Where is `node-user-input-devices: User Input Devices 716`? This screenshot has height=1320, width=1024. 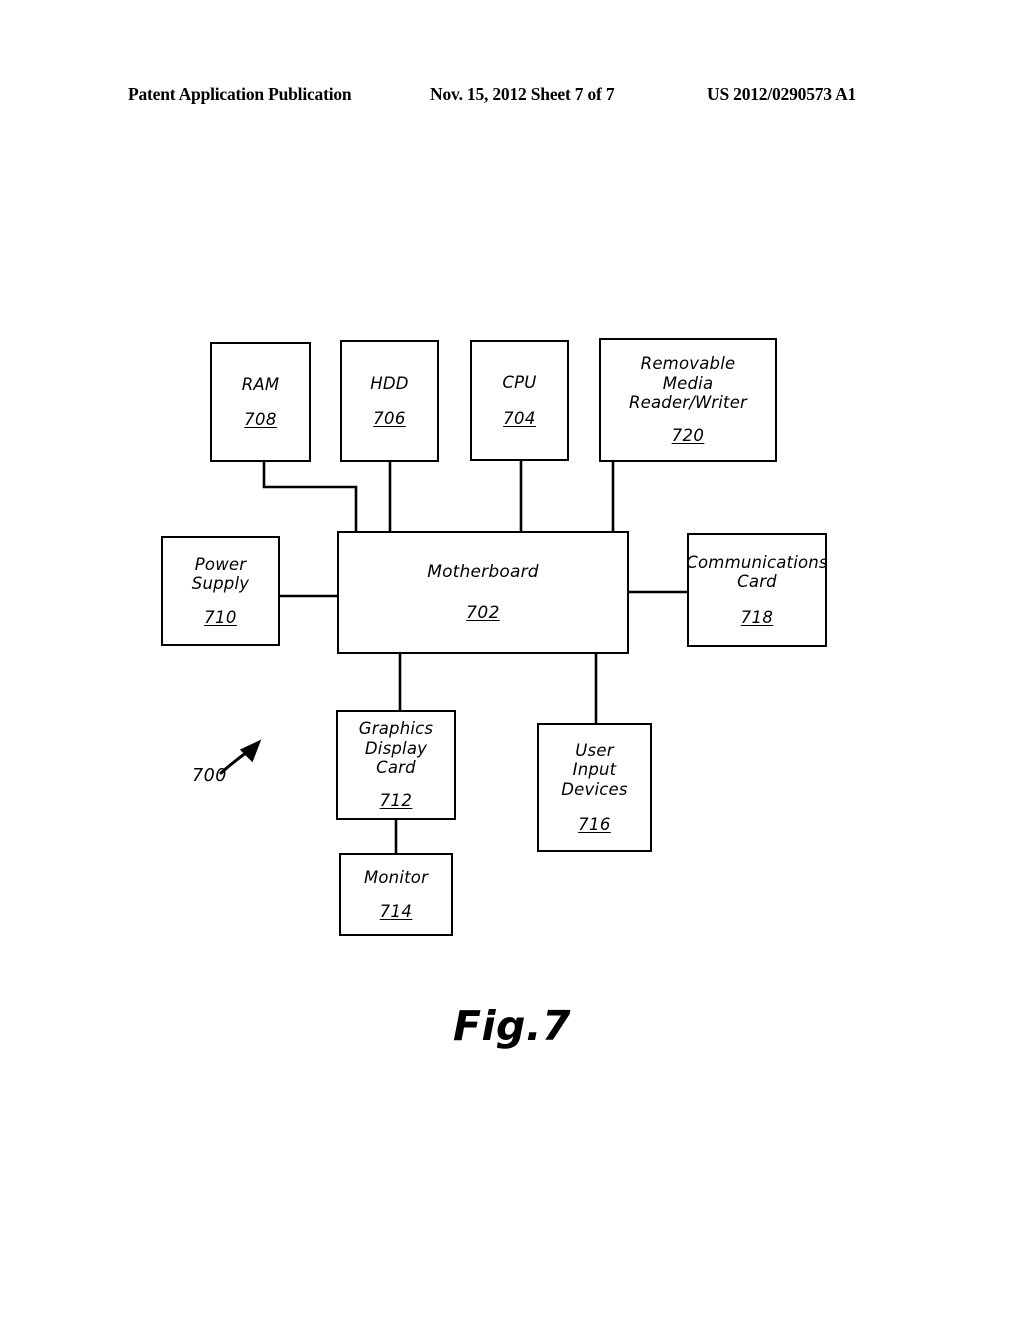 node-user-input-devices: User Input Devices 716 is located at coordinates (594, 787).